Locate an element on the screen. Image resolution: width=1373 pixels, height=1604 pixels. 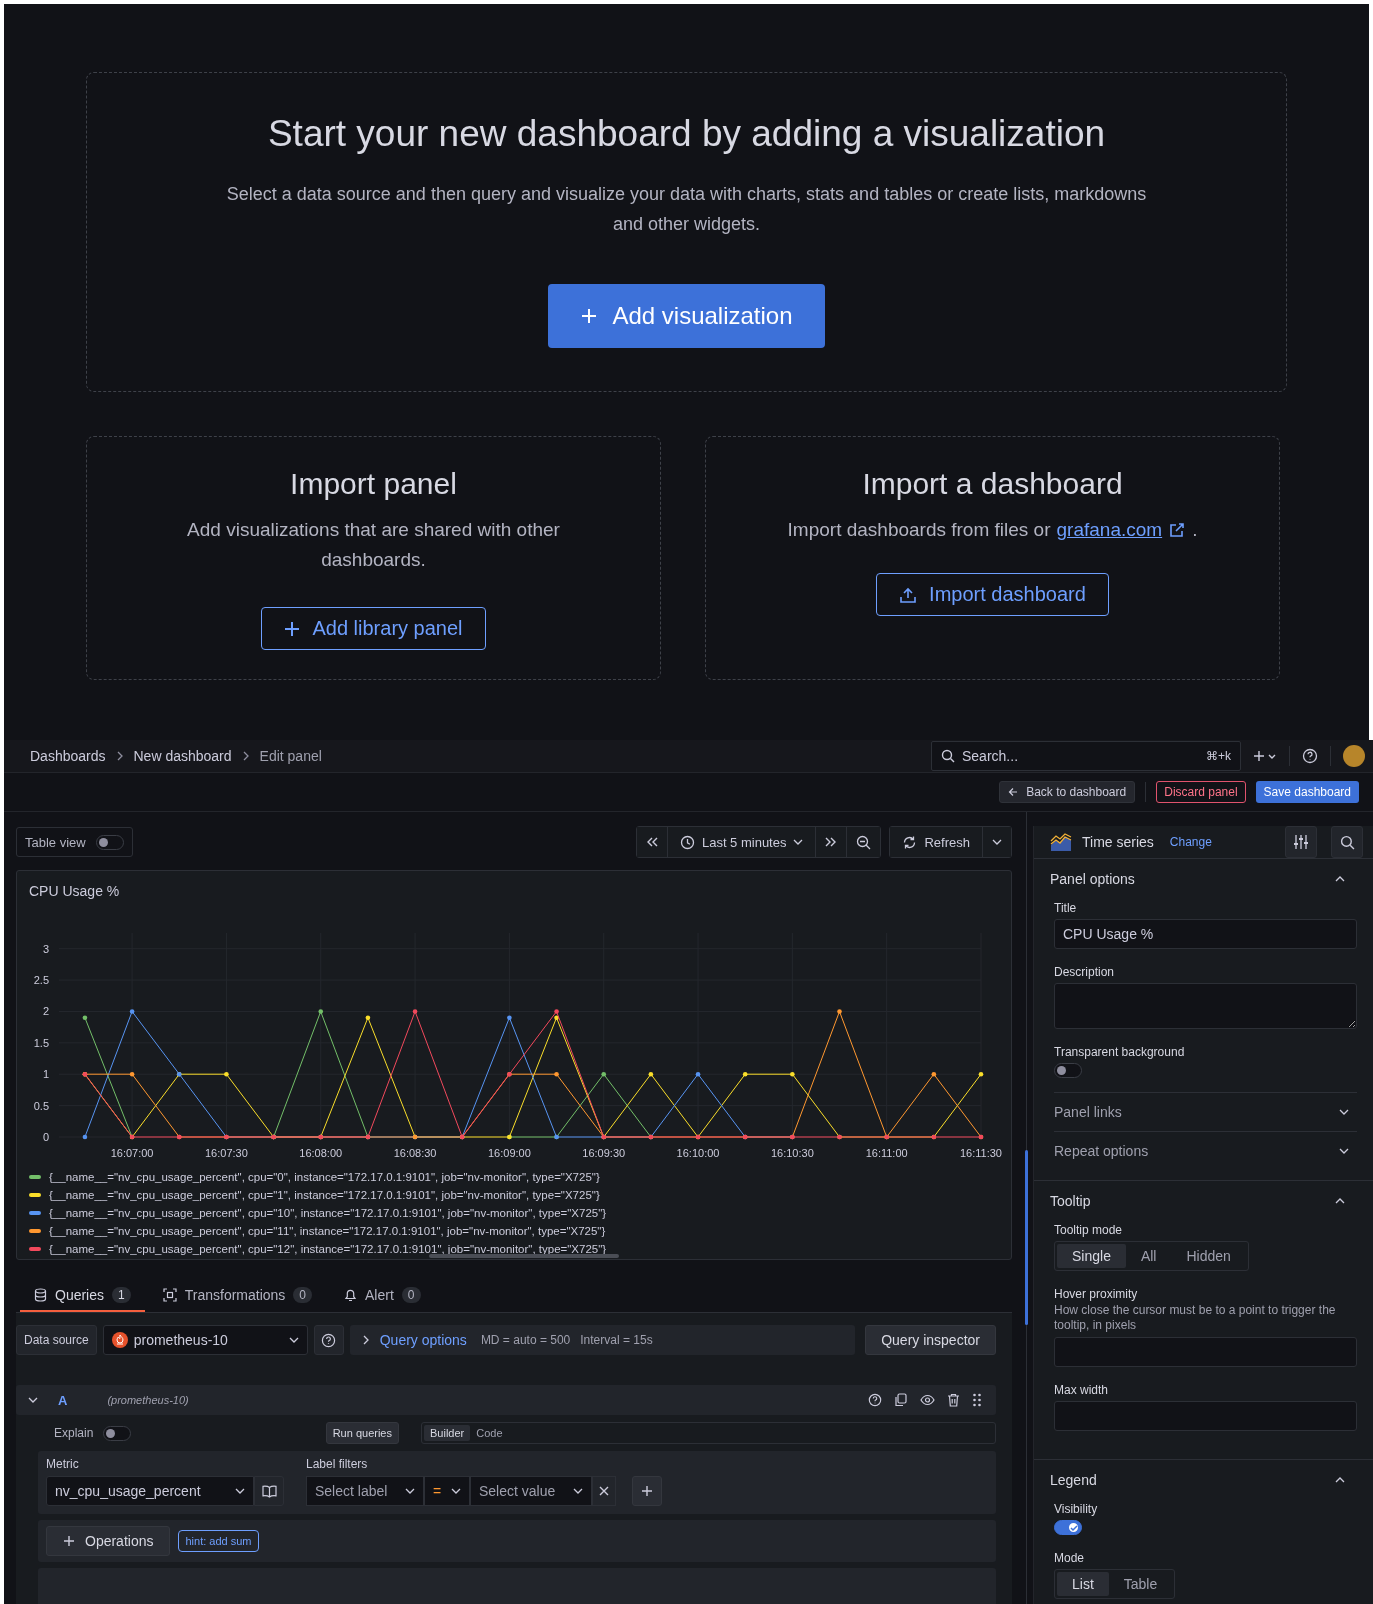
collapsible-section-header: Panel links is located at coordinates (1205, 1111).